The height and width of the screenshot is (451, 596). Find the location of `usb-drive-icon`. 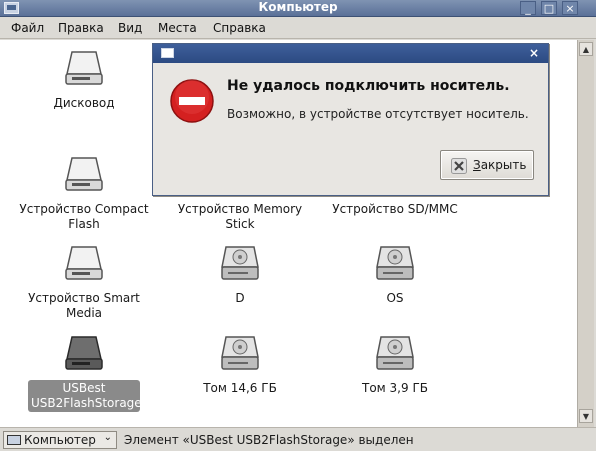

usb-drive-icon is located at coordinates (84, 353).